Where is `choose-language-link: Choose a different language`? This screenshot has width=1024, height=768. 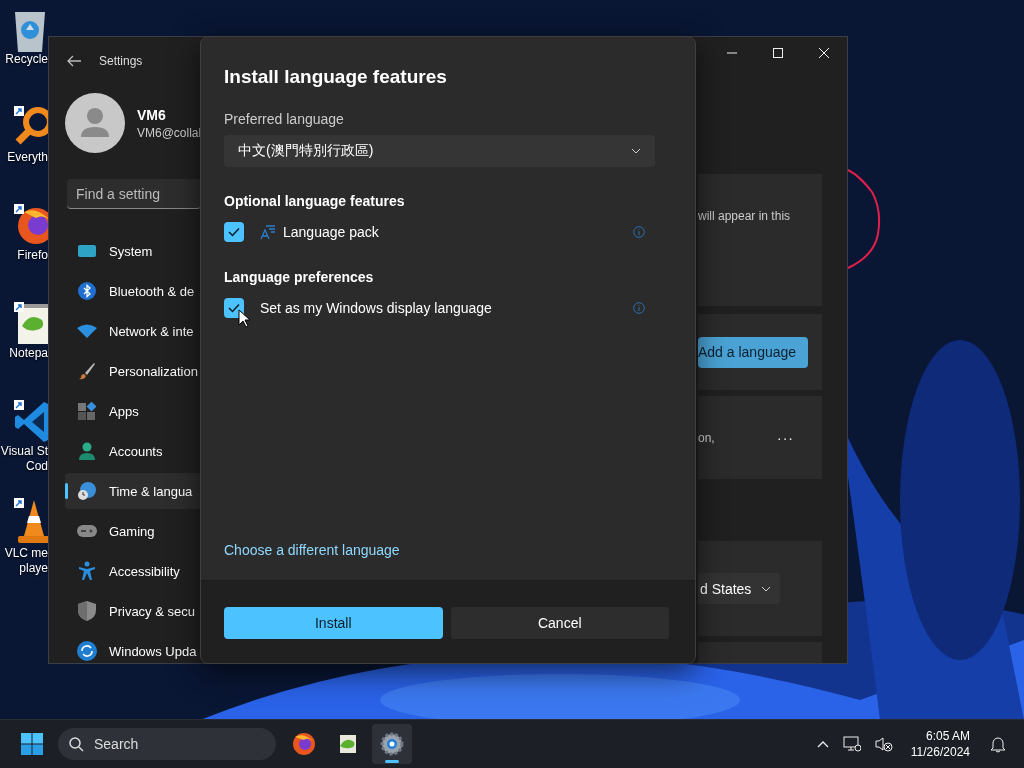
choose-language-link: Choose a different language is located at coordinates (312, 550).